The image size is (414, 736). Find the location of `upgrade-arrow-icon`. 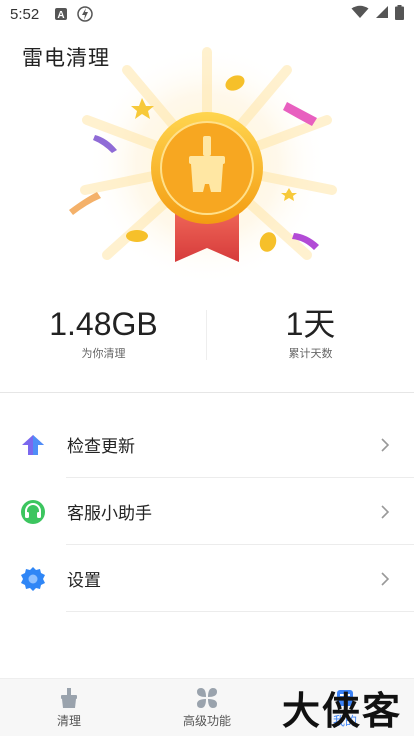

upgrade-arrow-icon is located at coordinates (33, 445).